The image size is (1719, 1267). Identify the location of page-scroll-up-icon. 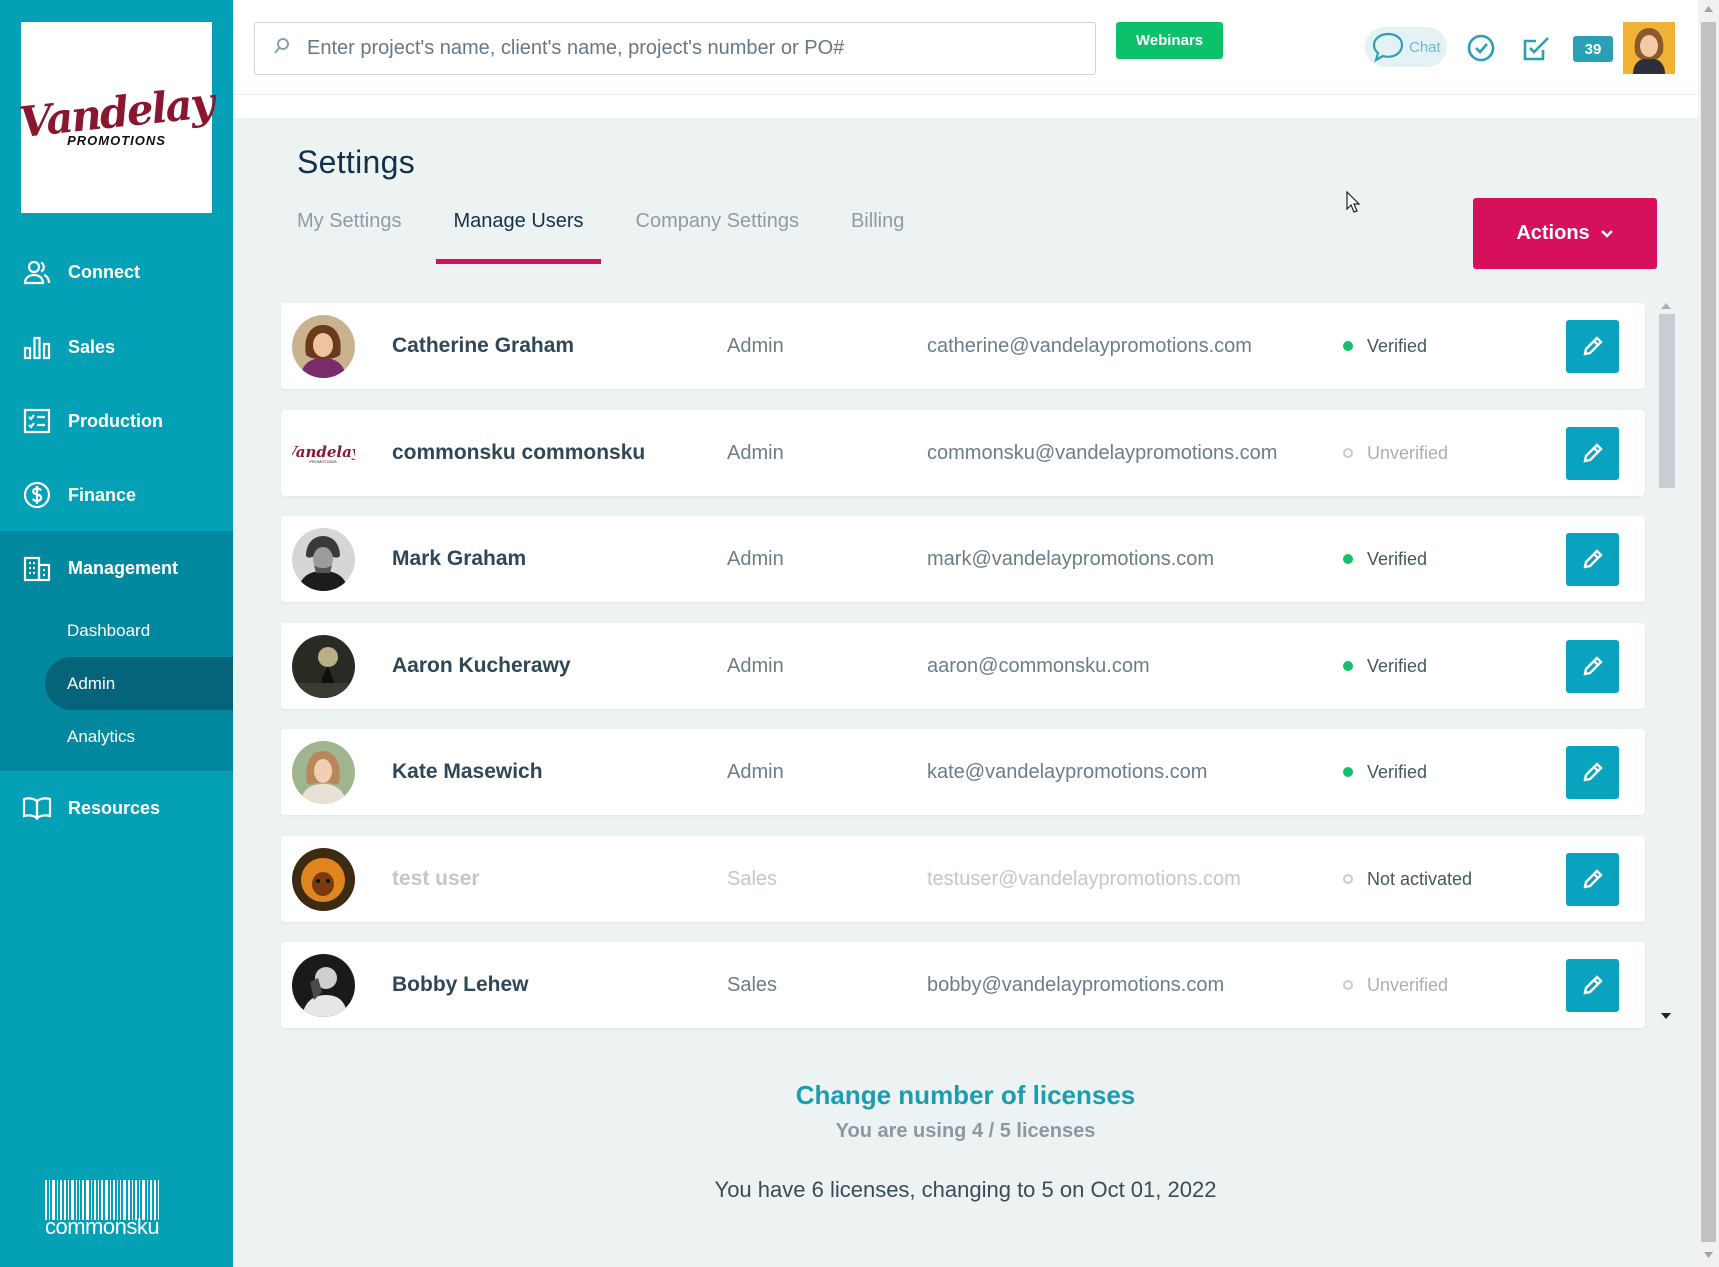
(1708, 9).